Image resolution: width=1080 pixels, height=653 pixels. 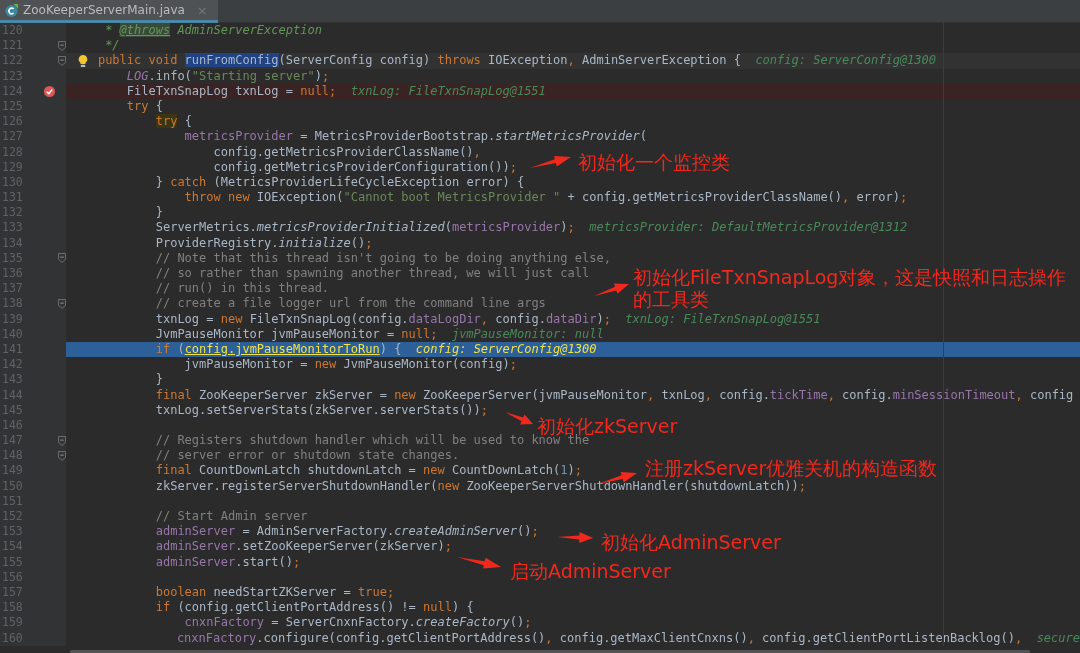 What do you see at coordinates (227, 76) in the screenshot?
I see `code-line: LOG.info("Starting server");` at bounding box center [227, 76].